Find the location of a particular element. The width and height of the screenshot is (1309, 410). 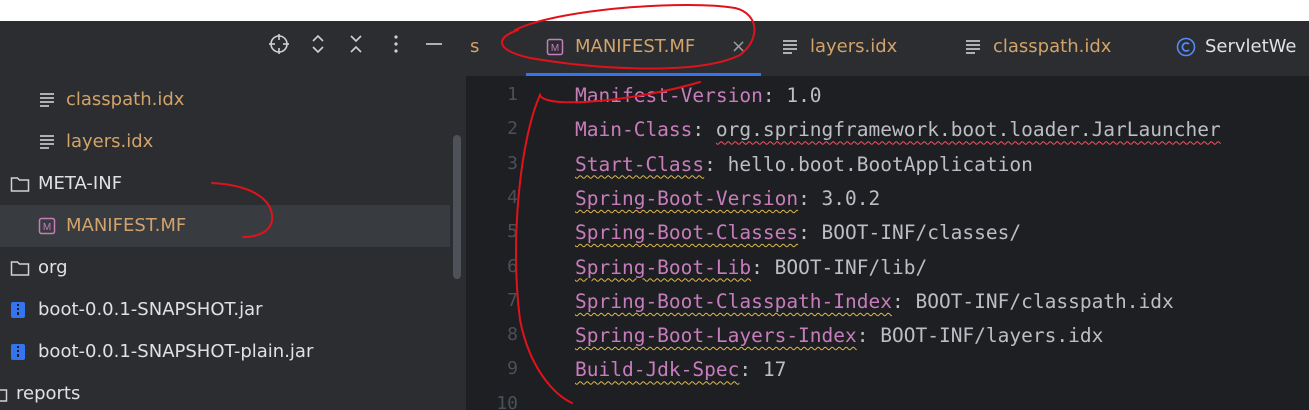

line-number: 8 is located at coordinates (512, 335).